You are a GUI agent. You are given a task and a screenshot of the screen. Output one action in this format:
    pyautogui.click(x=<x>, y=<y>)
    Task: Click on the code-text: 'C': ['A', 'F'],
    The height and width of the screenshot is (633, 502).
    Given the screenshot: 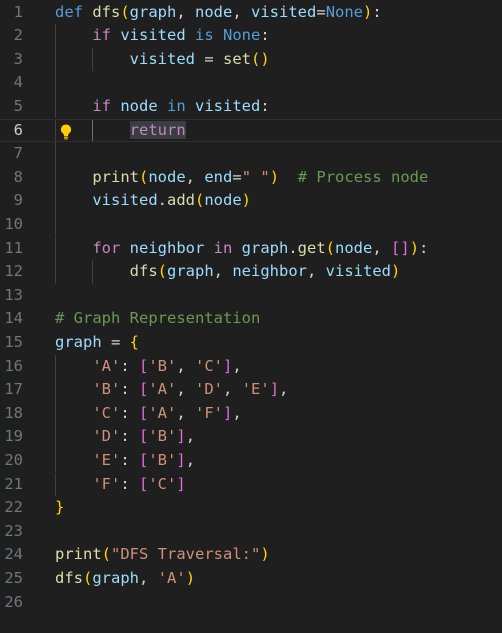 What is the action you would take?
    pyautogui.click(x=148, y=414)
    